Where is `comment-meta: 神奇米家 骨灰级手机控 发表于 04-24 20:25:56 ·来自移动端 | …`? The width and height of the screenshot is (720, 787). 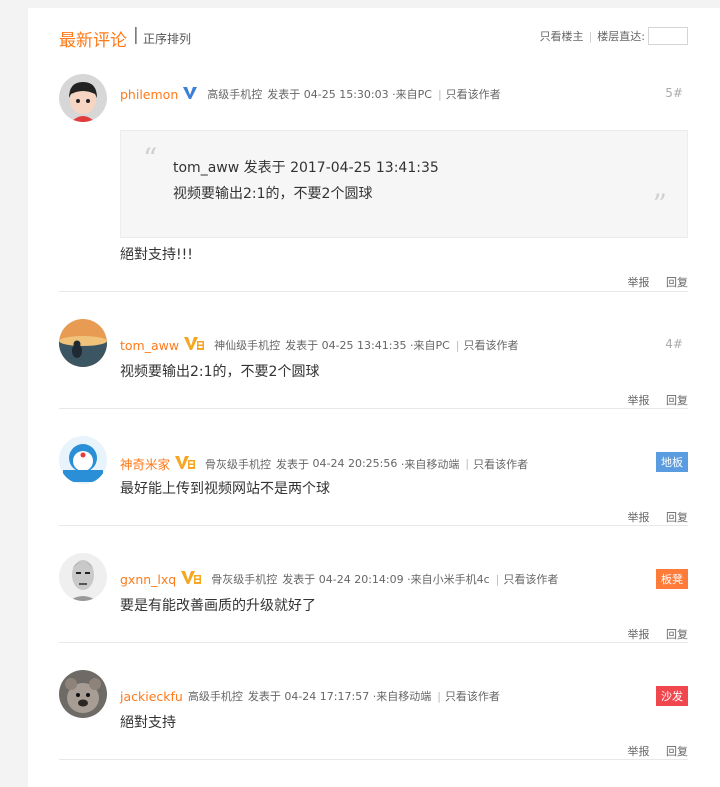
comment-meta: 神奇米家 骨灰级手机控 发表于 04-24 20:25:56 ·来自移动端 | … is located at coordinates (324, 463).